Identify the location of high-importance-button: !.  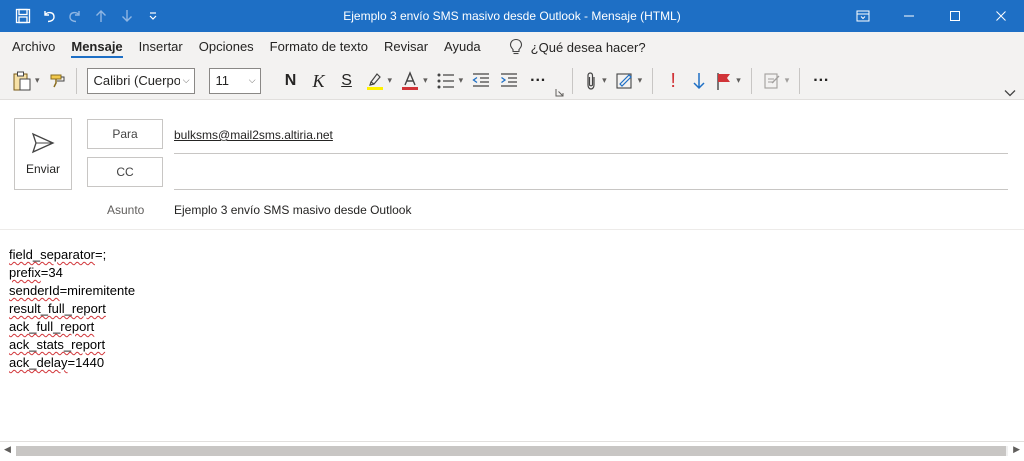
(673, 81).